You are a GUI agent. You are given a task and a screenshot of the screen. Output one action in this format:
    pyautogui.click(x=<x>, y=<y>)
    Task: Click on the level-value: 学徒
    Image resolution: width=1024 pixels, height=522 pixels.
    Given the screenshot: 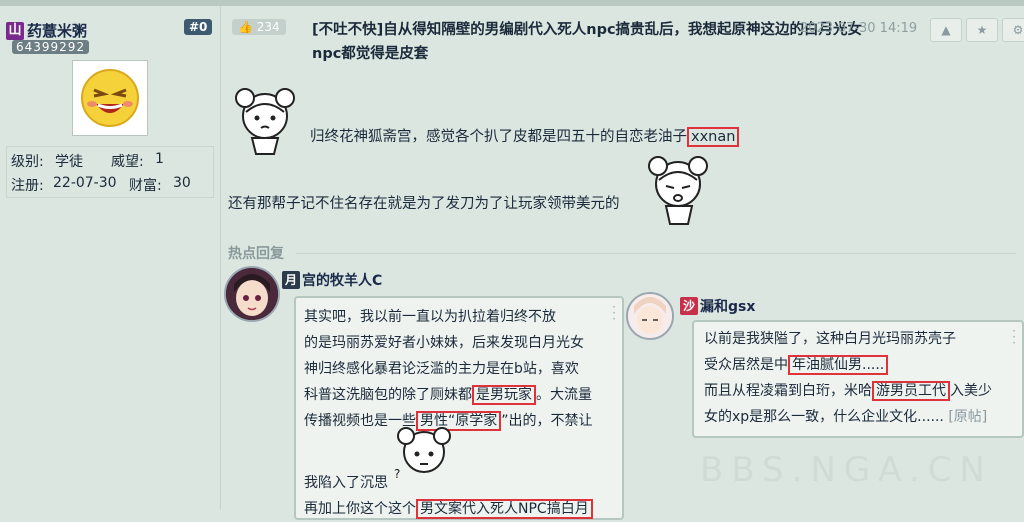 What is the action you would take?
    pyautogui.click(x=69, y=162)
    